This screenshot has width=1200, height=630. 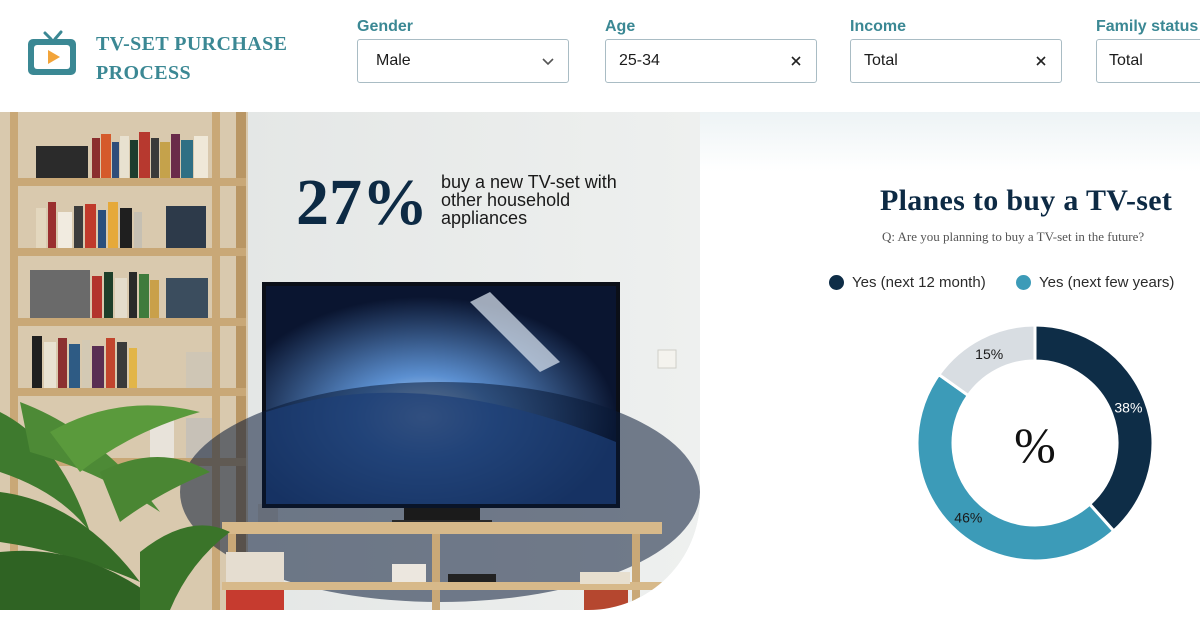 I want to click on filter-label-family-status: Family status, so click(x=1147, y=26).